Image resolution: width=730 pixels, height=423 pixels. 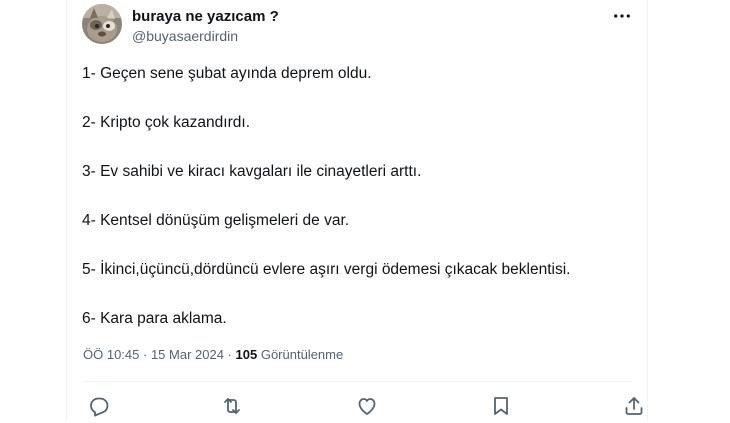 I want to click on avatar, so click(x=102, y=24).